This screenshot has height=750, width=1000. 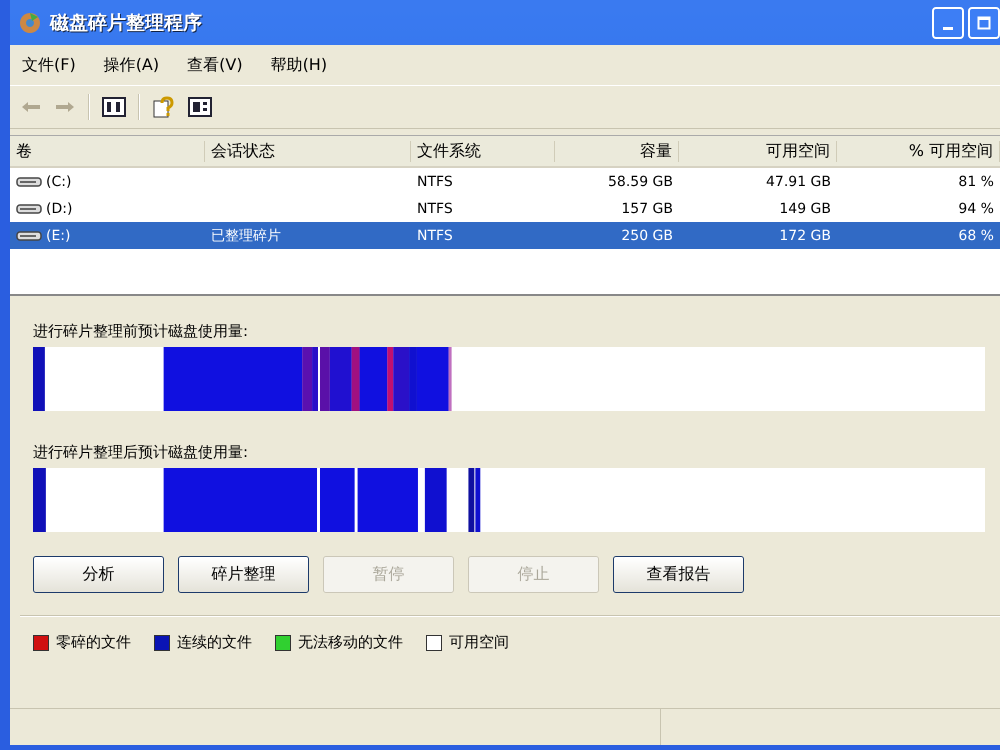 I want to click on menu-item: 操作(A), so click(x=132, y=65).